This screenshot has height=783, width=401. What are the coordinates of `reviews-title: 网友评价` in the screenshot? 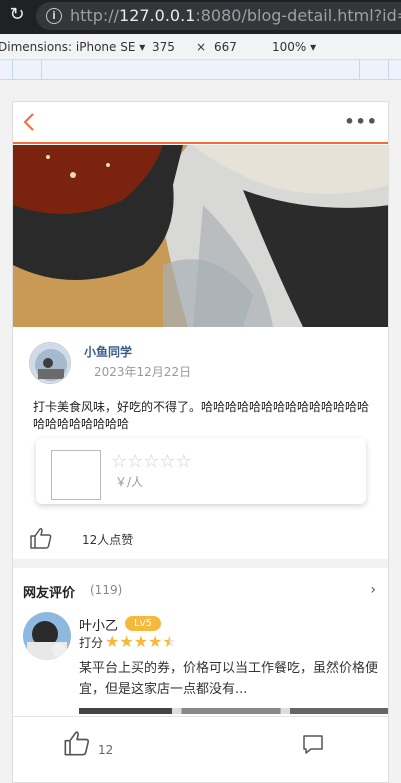 It's located at (49, 593).